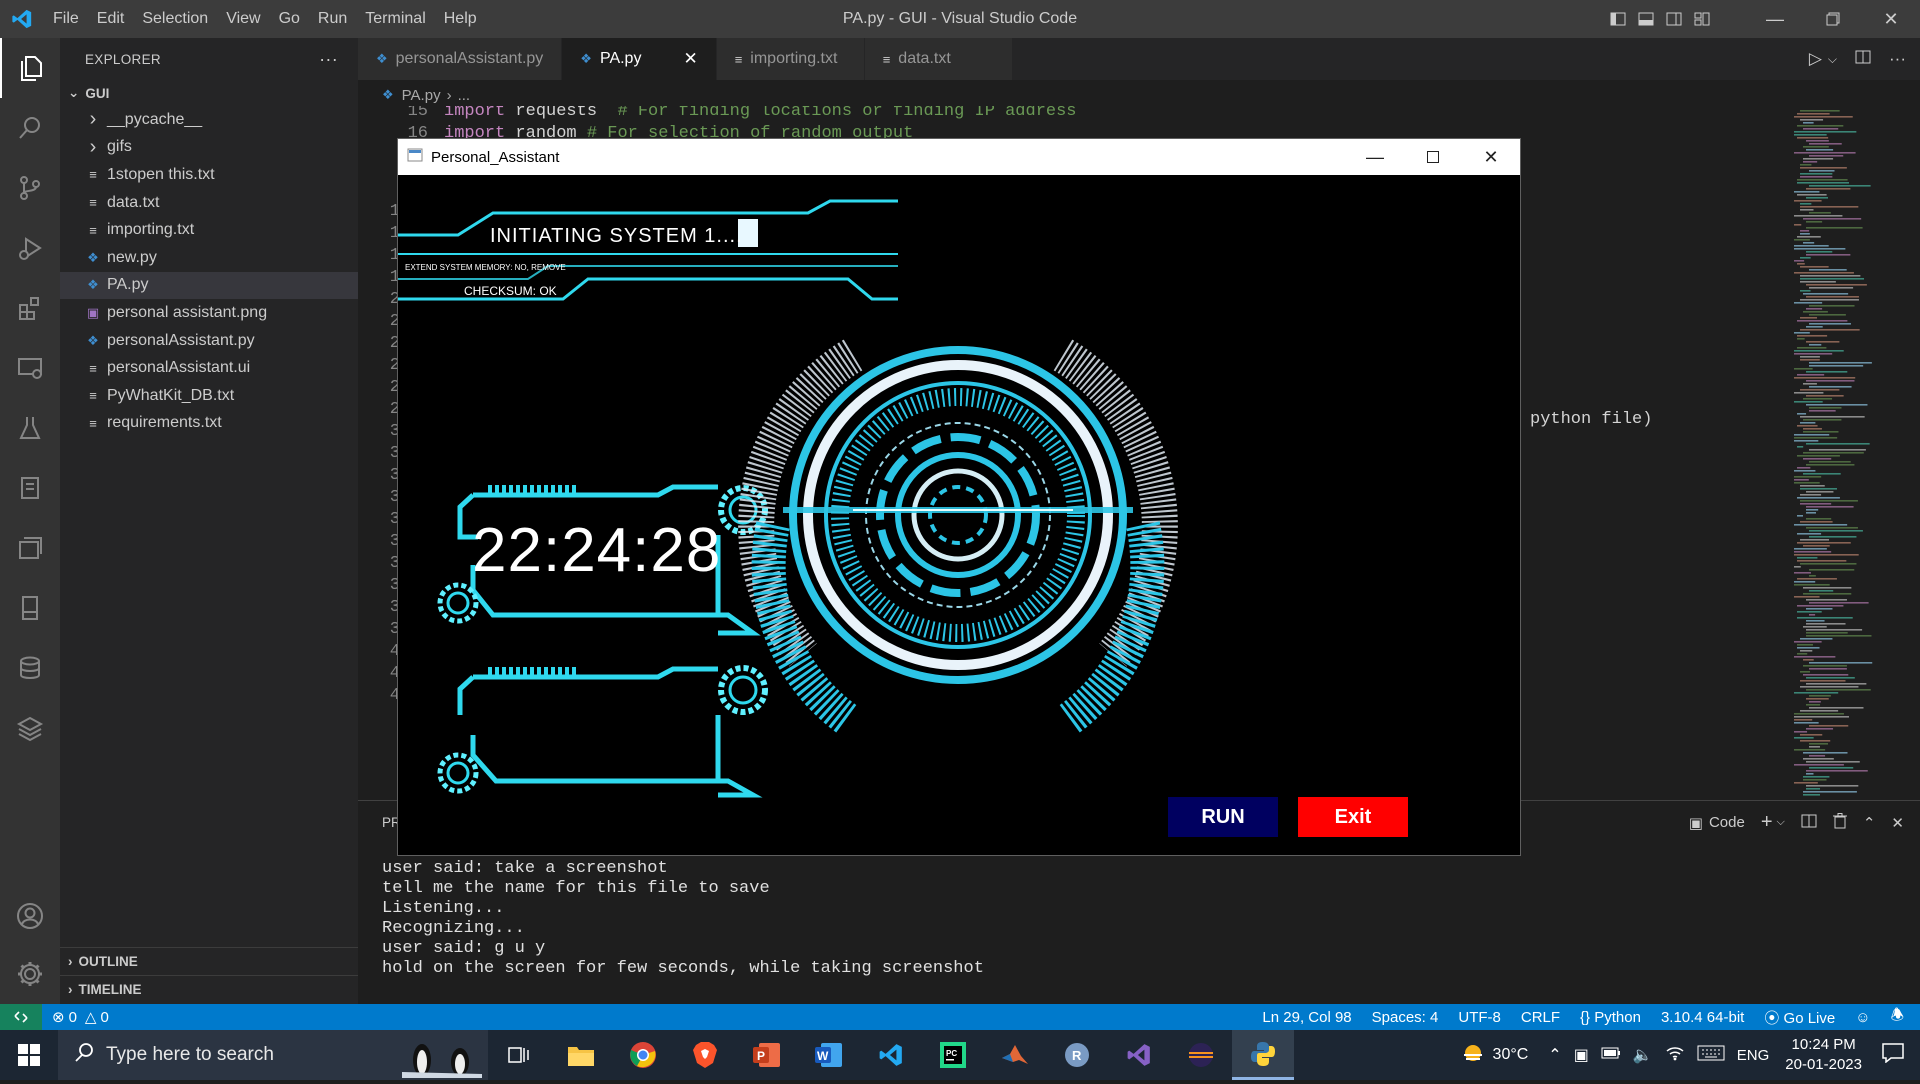 This screenshot has width=1920, height=1084. What do you see at coordinates (22, 19) in the screenshot?
I see `vscode-logo-icon` at bounding box center [22, 19].